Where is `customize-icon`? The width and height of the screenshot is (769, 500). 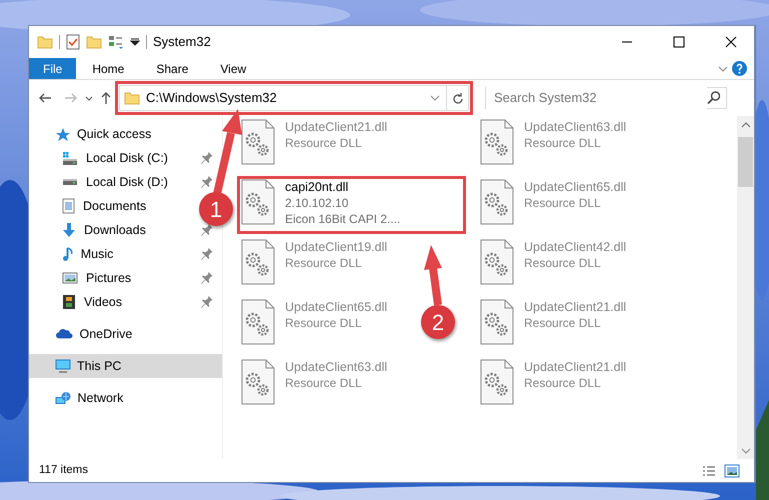
customize-icon is located at coordinates (135, 42).